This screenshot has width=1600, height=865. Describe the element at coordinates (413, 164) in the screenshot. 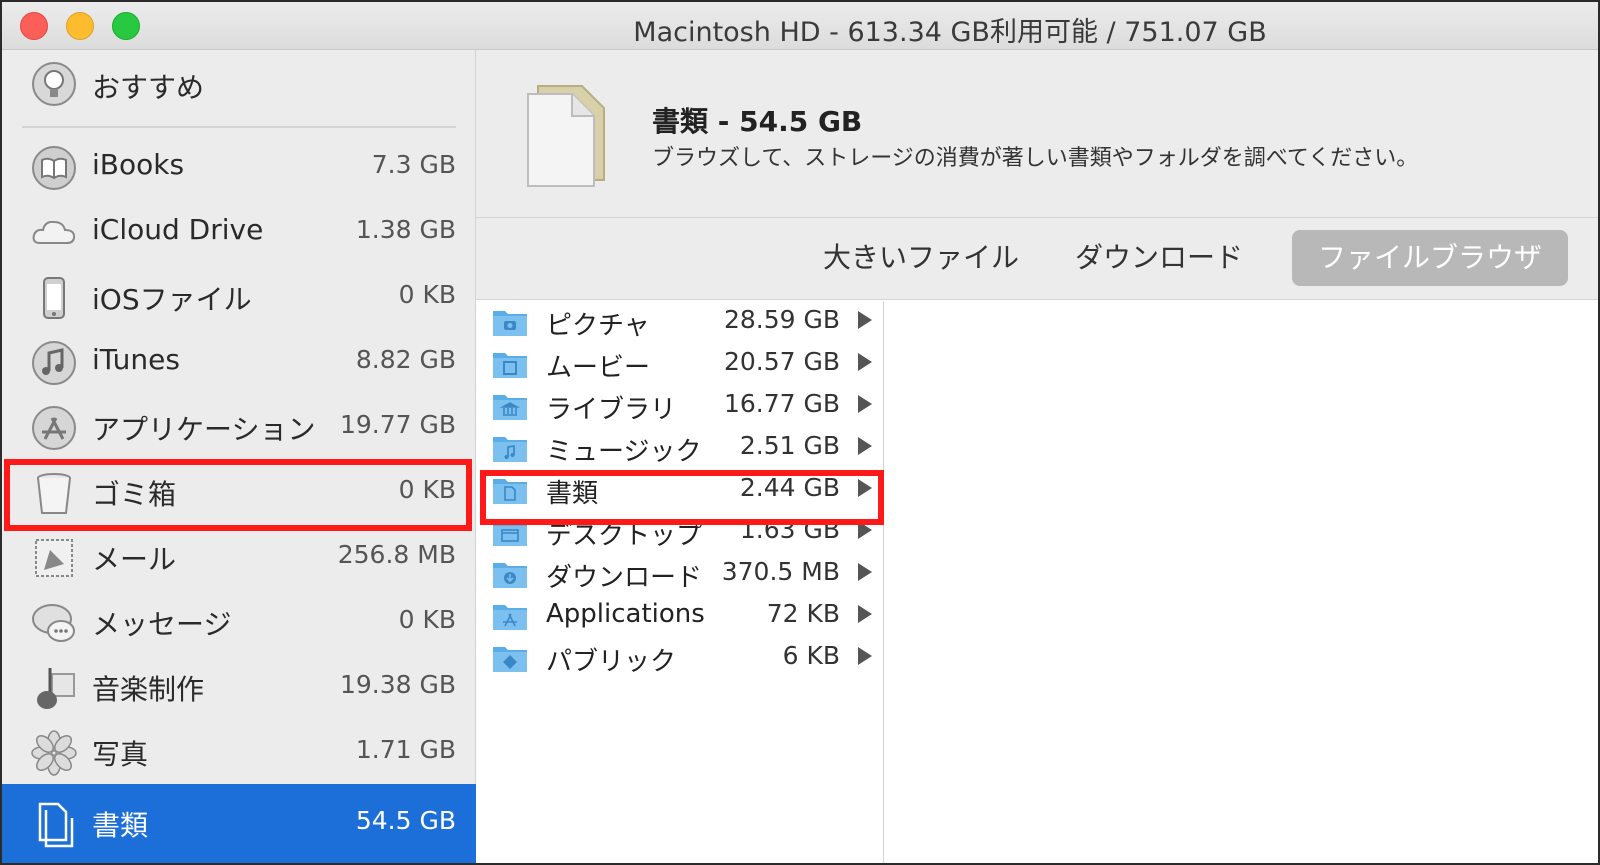

I see `sidebar-item-size: 7.3 GB` at that location.